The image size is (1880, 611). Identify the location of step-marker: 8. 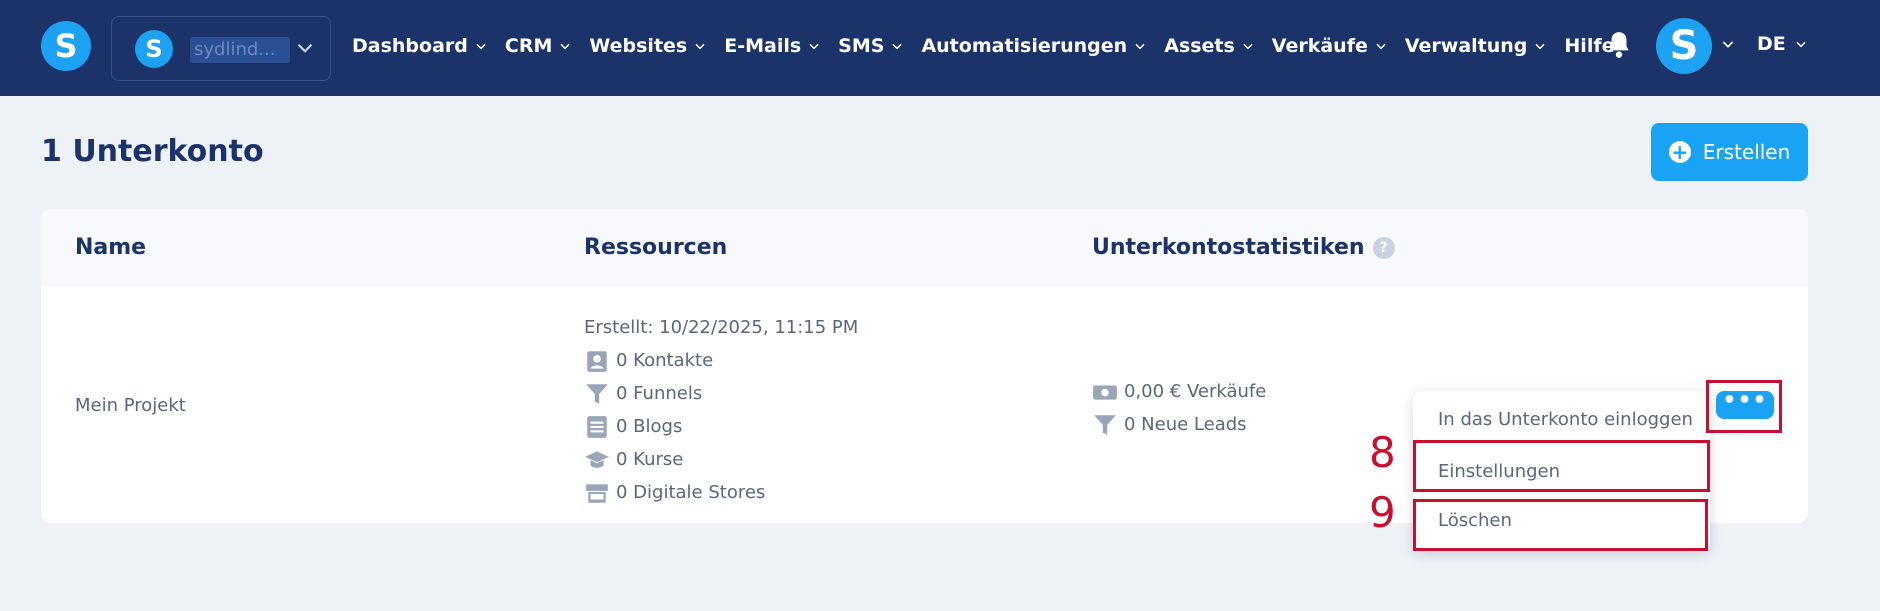
(1382, 452).